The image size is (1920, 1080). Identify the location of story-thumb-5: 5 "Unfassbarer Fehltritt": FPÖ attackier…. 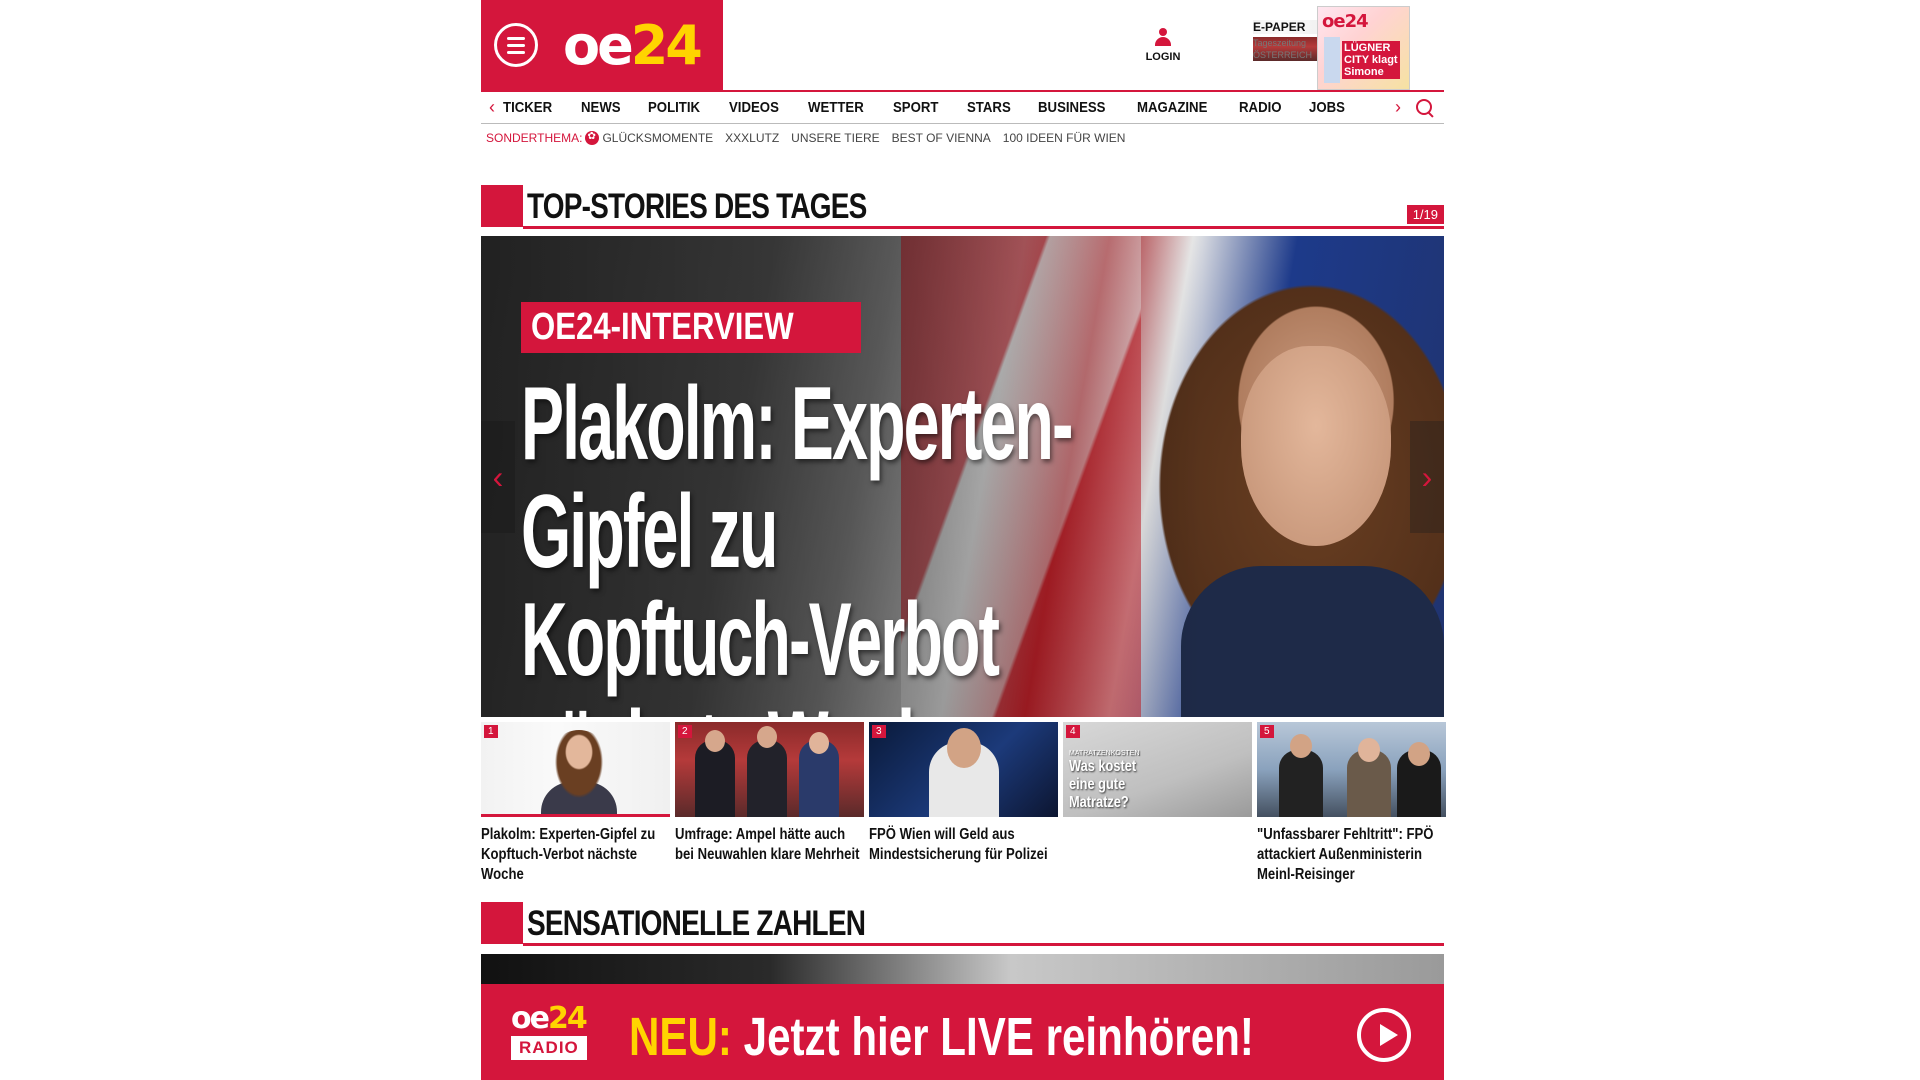
(1351, 803).